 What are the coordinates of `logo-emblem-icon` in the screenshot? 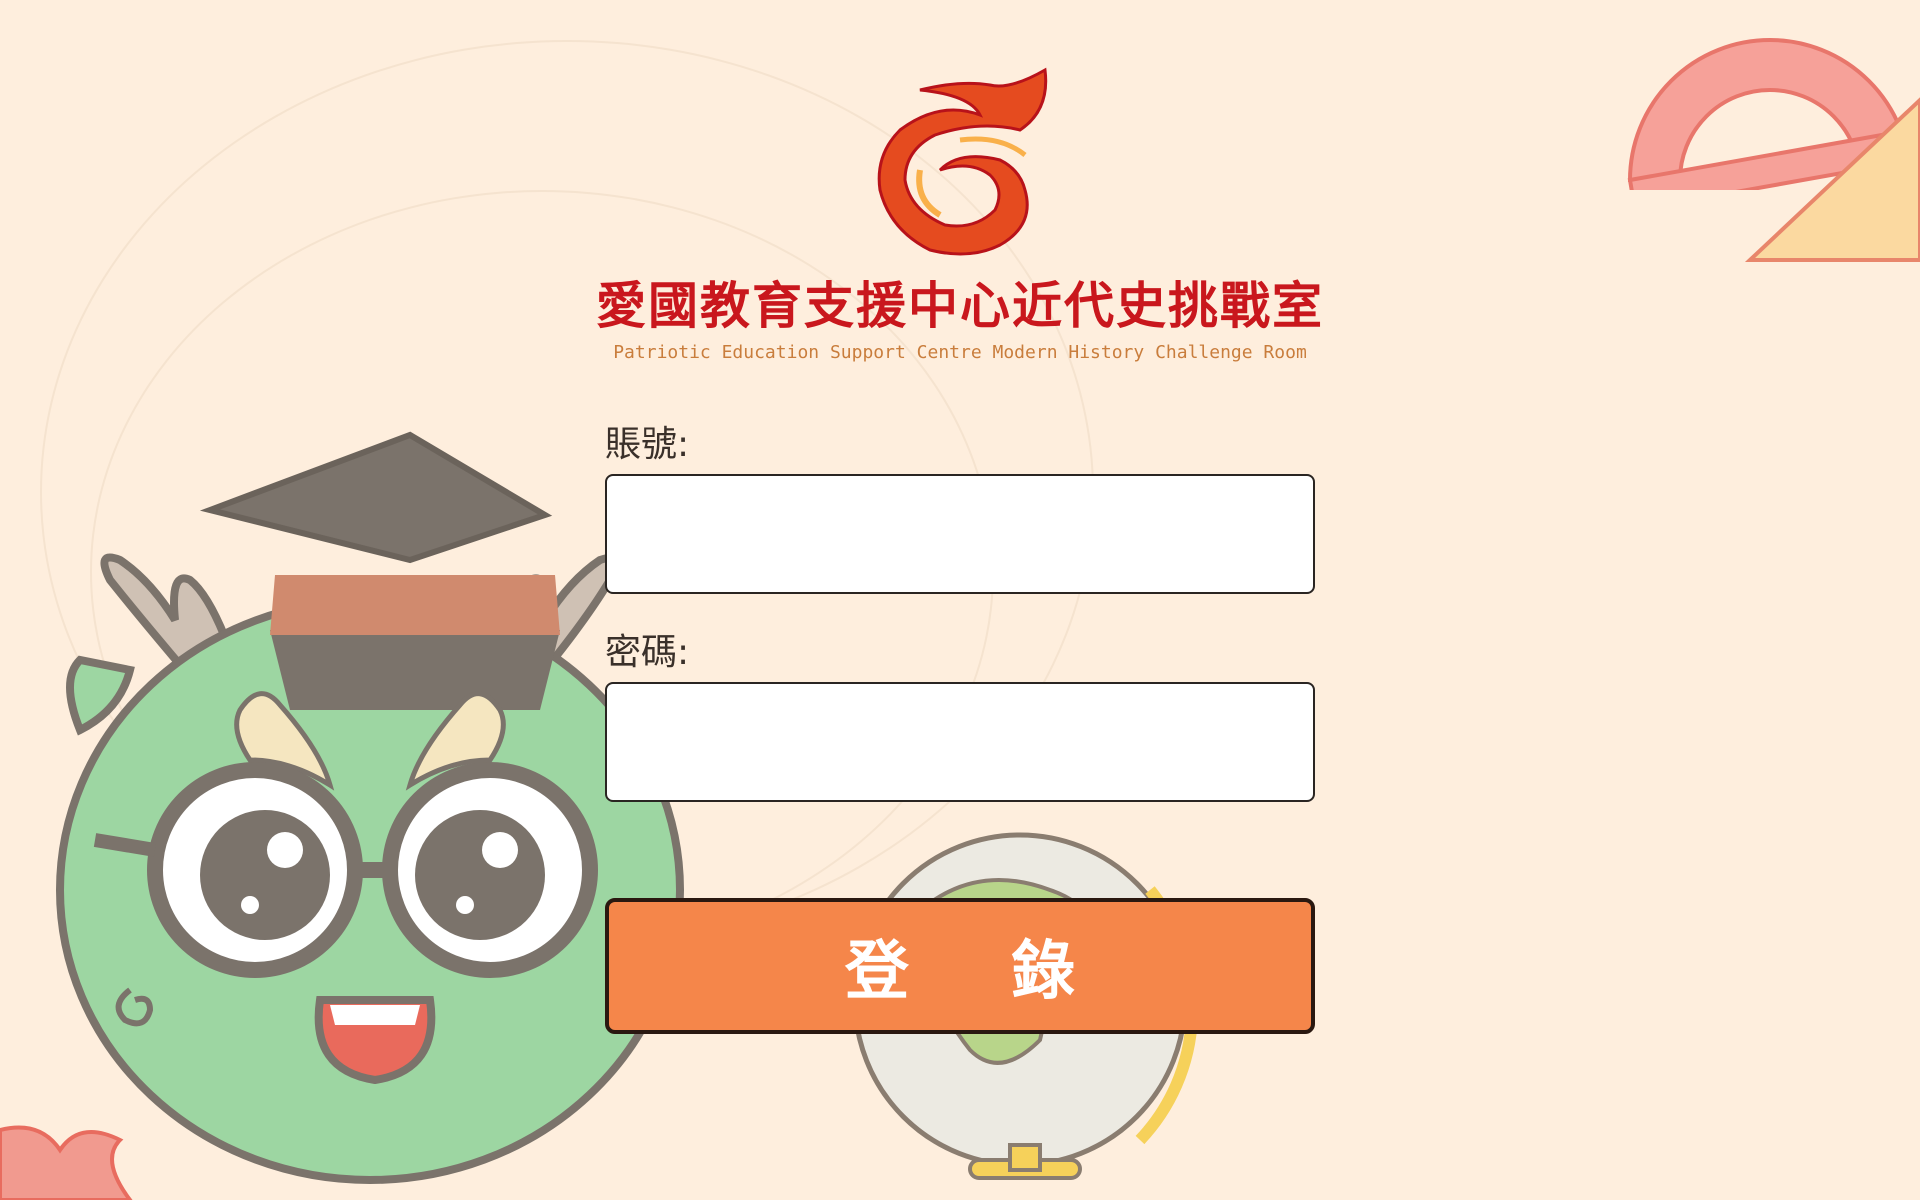 It's located at (962, 161).